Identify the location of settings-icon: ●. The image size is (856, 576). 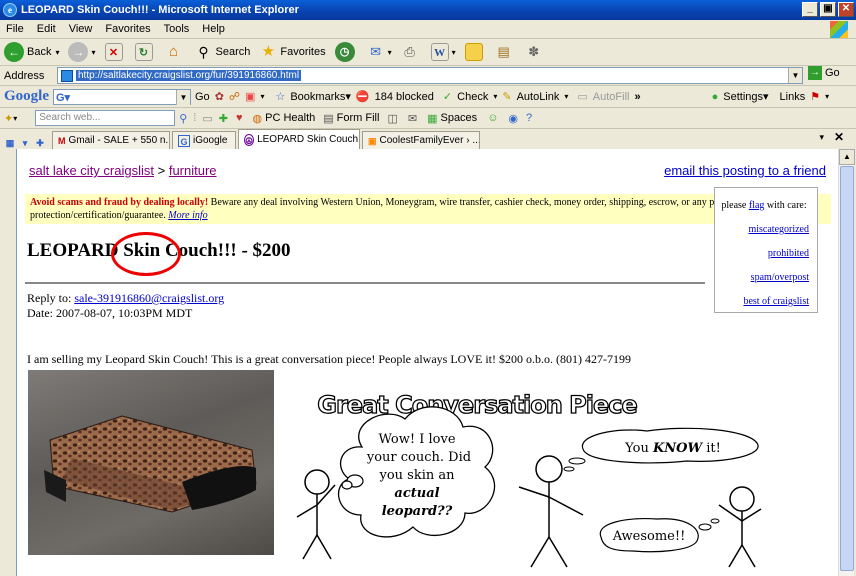
(715, 96).